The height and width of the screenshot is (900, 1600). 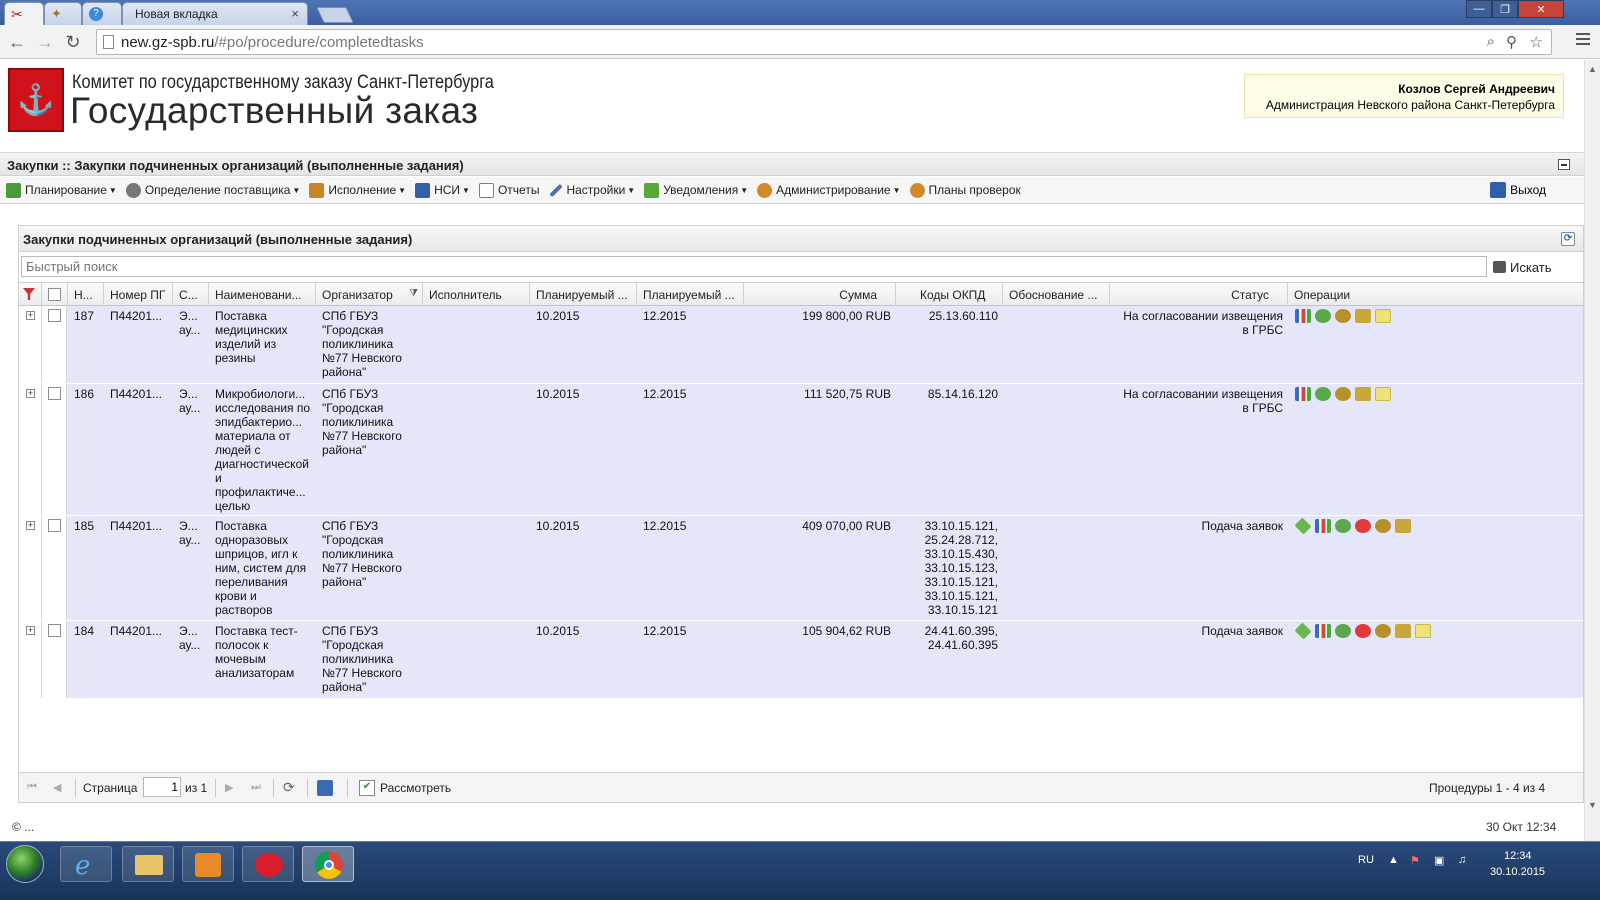 I want to click on close-window-button: ✕, so click(x=1541, y=9).